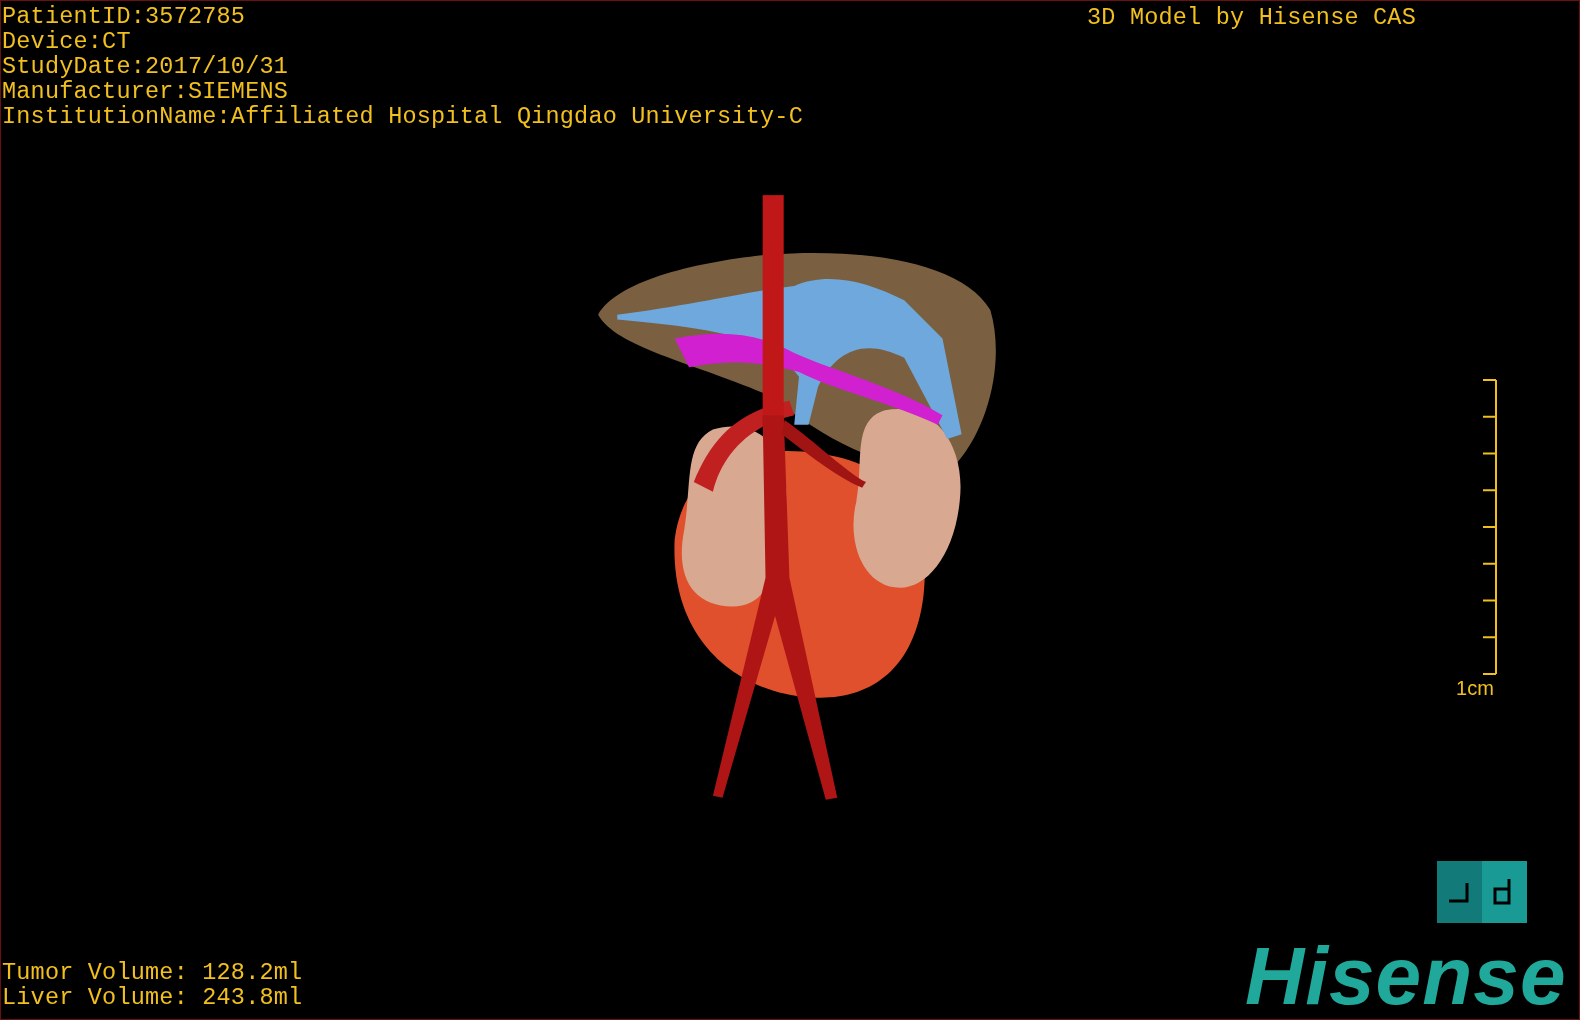  Describe the element at coordinates (152, 997) in the screenshot. I see `volume-text: Liver Volume: 243.8ml` at that location.